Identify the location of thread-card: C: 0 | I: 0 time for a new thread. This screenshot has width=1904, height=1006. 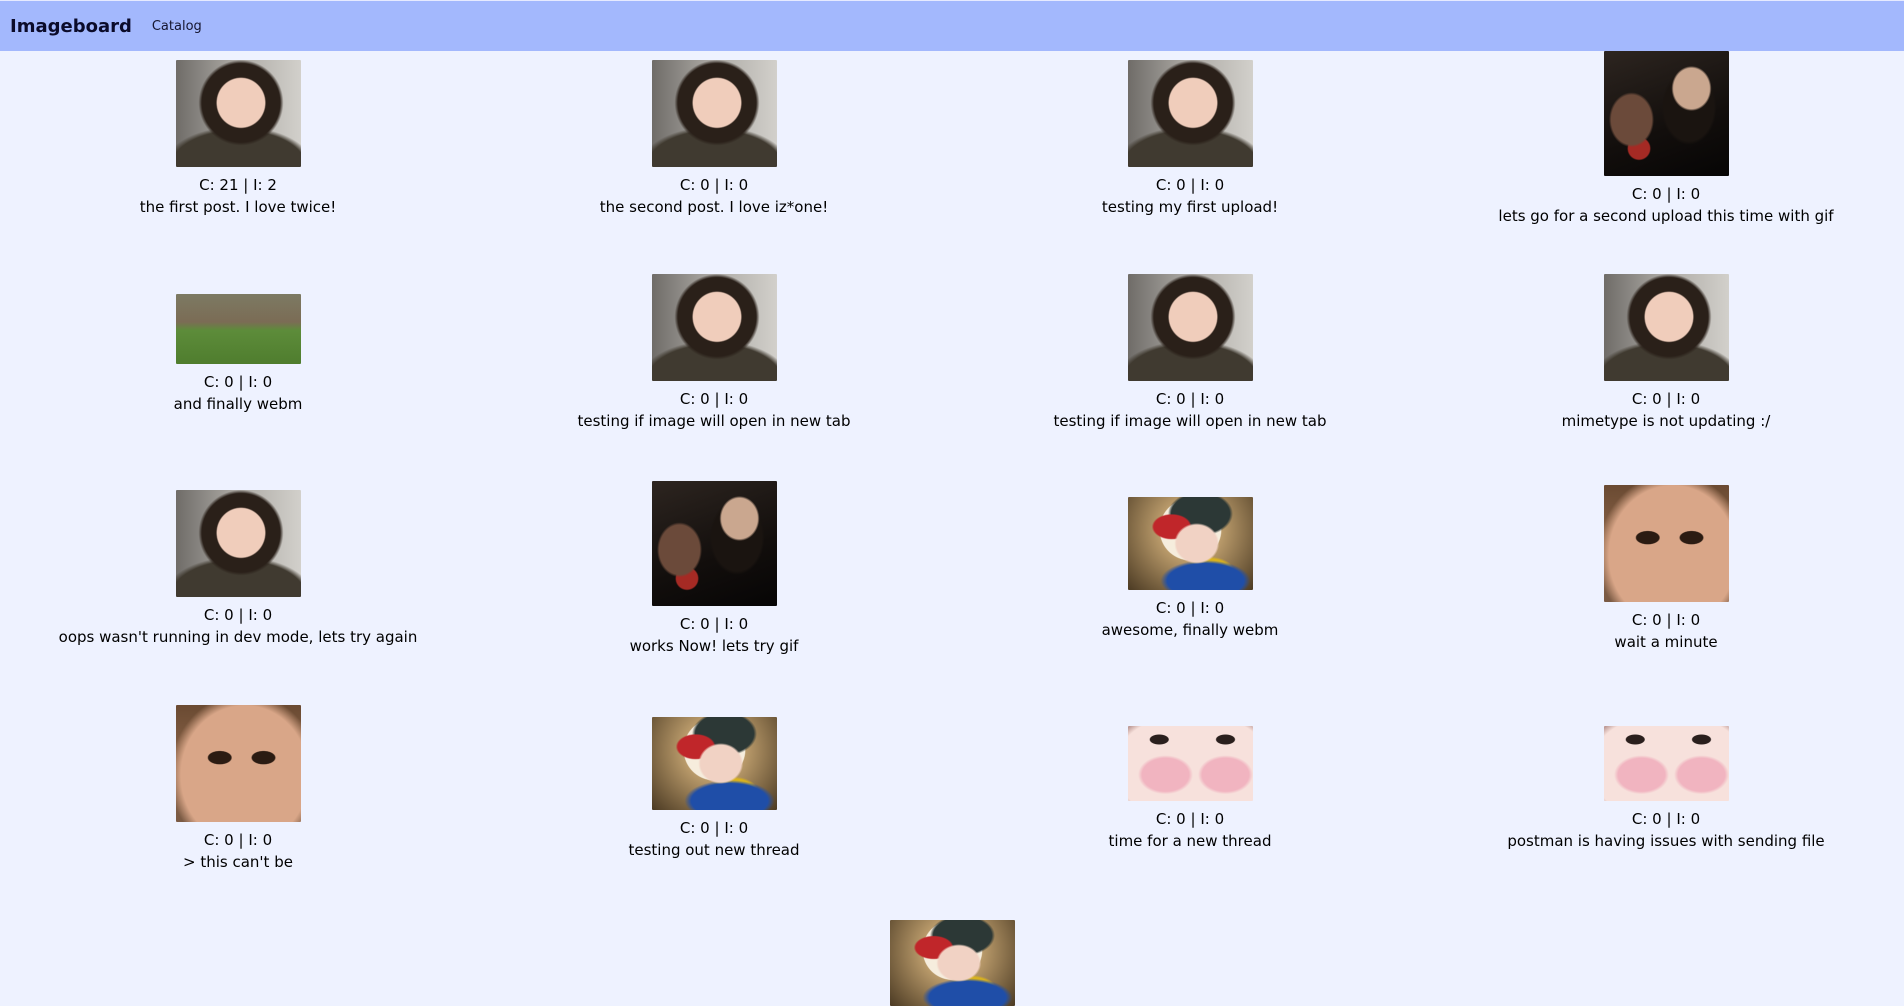
(1190, 789).